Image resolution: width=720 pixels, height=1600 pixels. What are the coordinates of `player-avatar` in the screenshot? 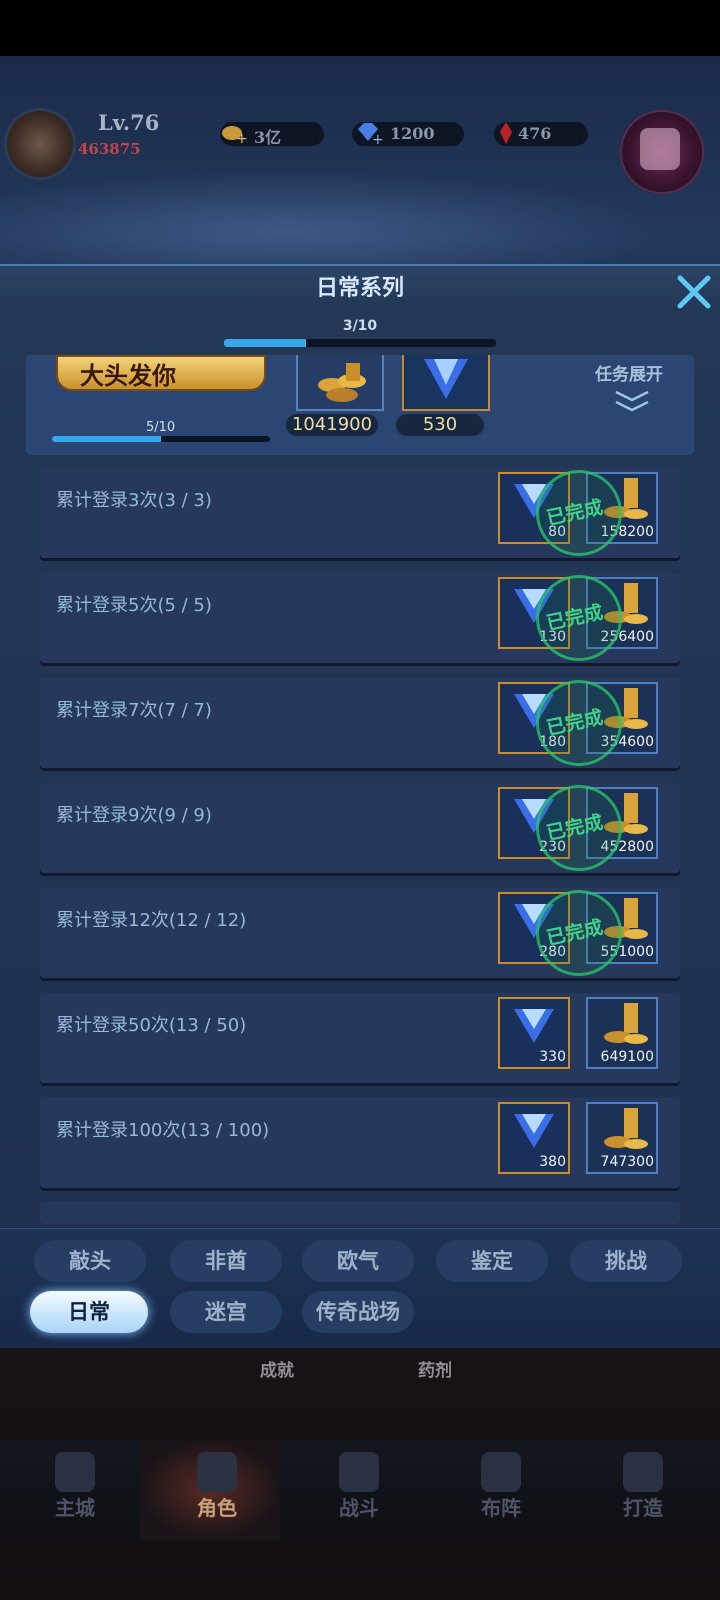 It's located at (40, 144).